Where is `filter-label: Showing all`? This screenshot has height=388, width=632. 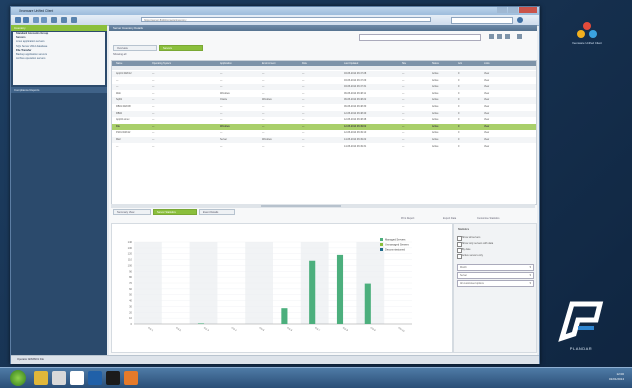
filter-label: Showing all is located at coordinates (173, 55).